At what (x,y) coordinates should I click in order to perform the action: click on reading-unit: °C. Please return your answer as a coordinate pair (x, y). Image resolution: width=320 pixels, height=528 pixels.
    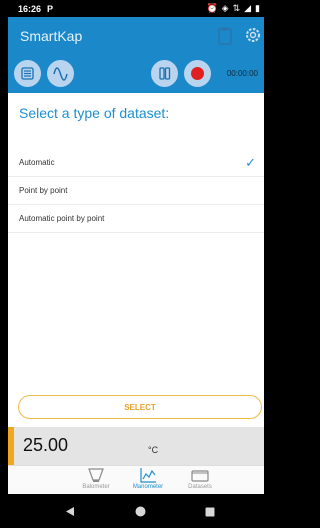
    Looking at the image, I should click on (153, 450).